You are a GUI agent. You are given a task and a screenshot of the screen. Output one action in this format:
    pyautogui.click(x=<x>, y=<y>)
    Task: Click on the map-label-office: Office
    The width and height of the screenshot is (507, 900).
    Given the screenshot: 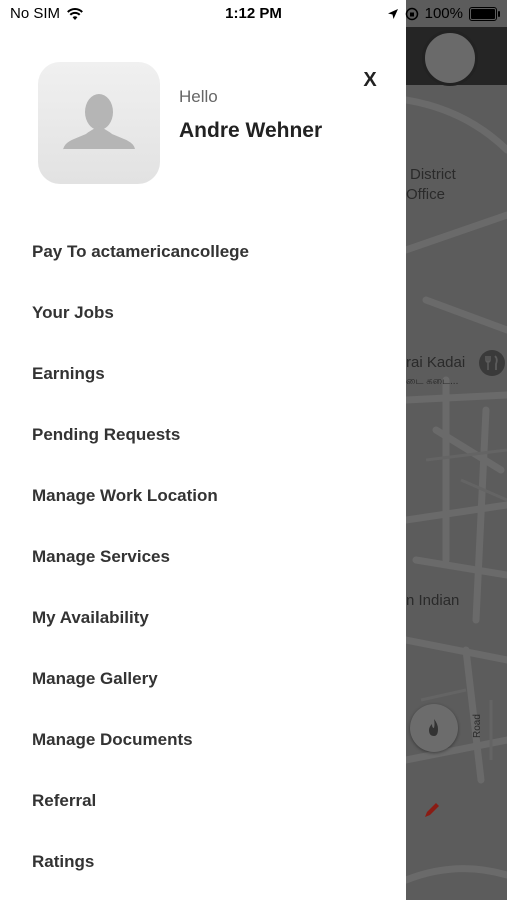 What is the action you would take?
    pyautogui.click(x=425, y=194)
    